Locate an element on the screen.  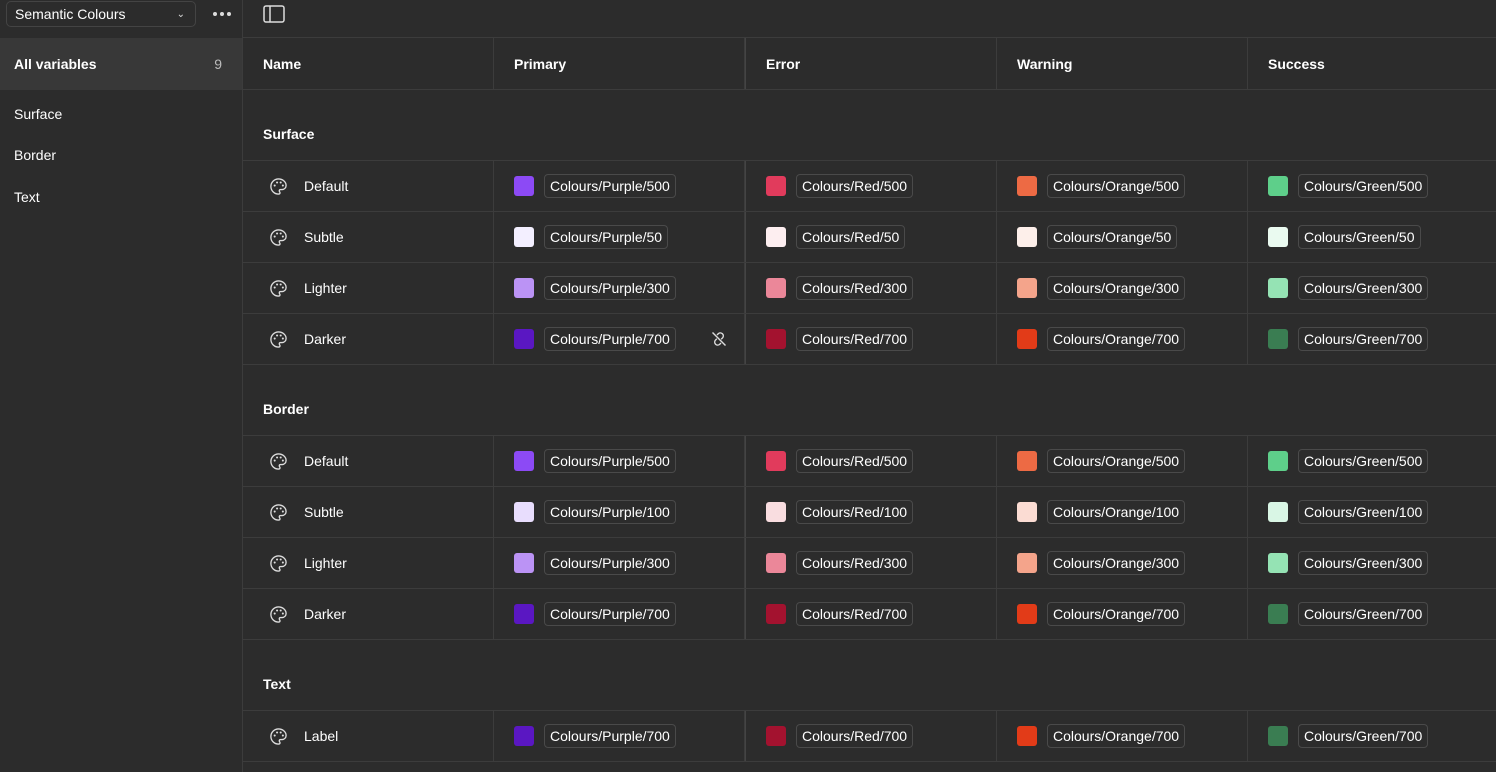
value-cell-warning: Colours/Orange/300 is located at coordinates (1122, 288).